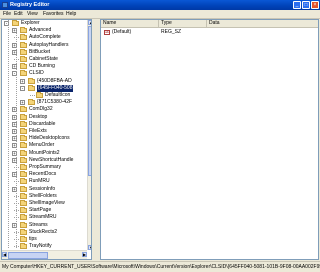 This screenshot has height=272, width=320. I want to click on tree-node-label: tips, so click(33, 239).